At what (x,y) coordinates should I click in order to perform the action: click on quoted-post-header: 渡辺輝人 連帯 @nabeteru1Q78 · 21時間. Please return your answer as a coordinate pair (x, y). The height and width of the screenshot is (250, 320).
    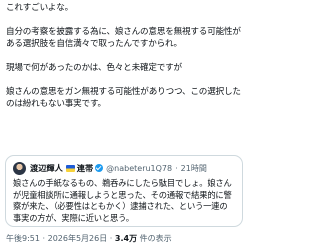
    Looking at the image, I should click on (124, 168).